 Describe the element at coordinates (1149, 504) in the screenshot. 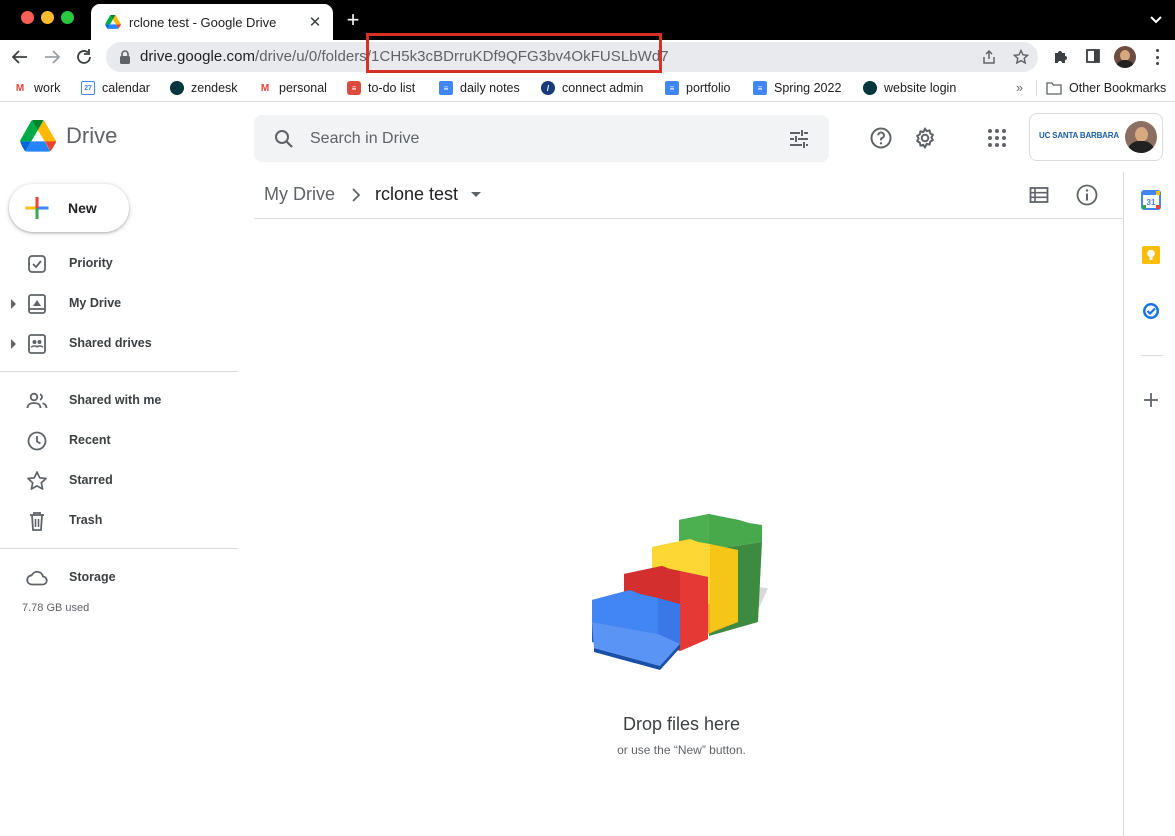

I see `side-panel: 31` at that location.